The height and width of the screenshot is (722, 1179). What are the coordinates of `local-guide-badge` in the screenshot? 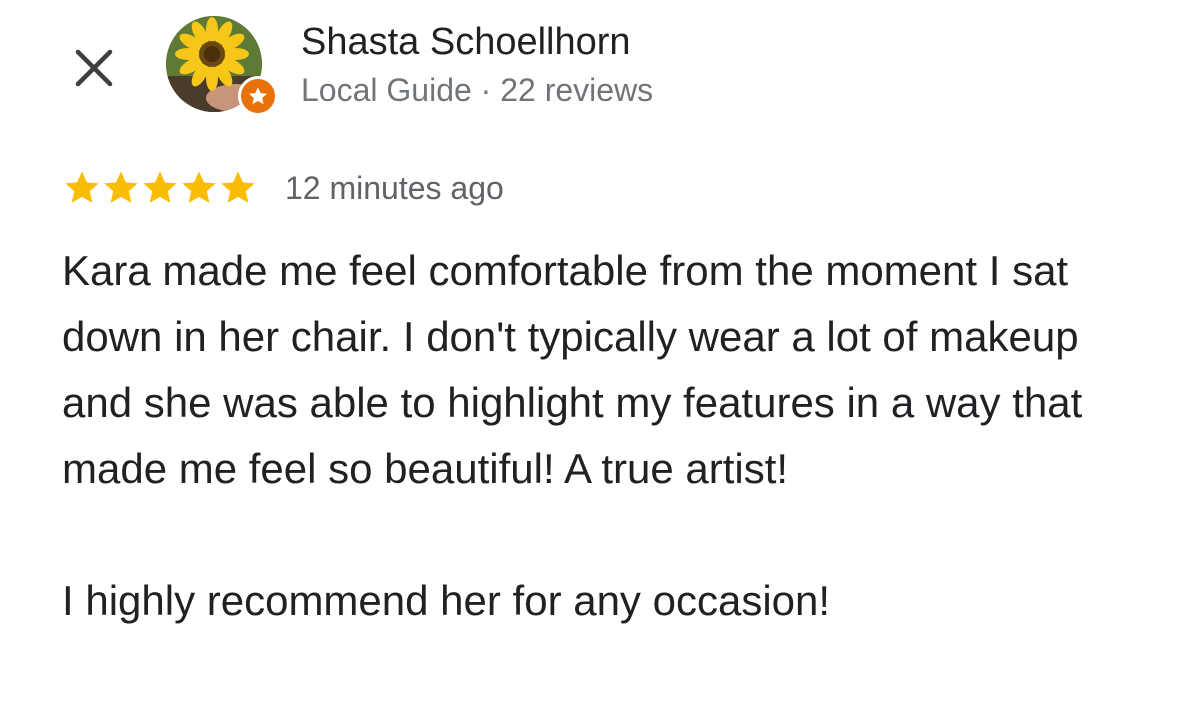 It's located at (258, 96).